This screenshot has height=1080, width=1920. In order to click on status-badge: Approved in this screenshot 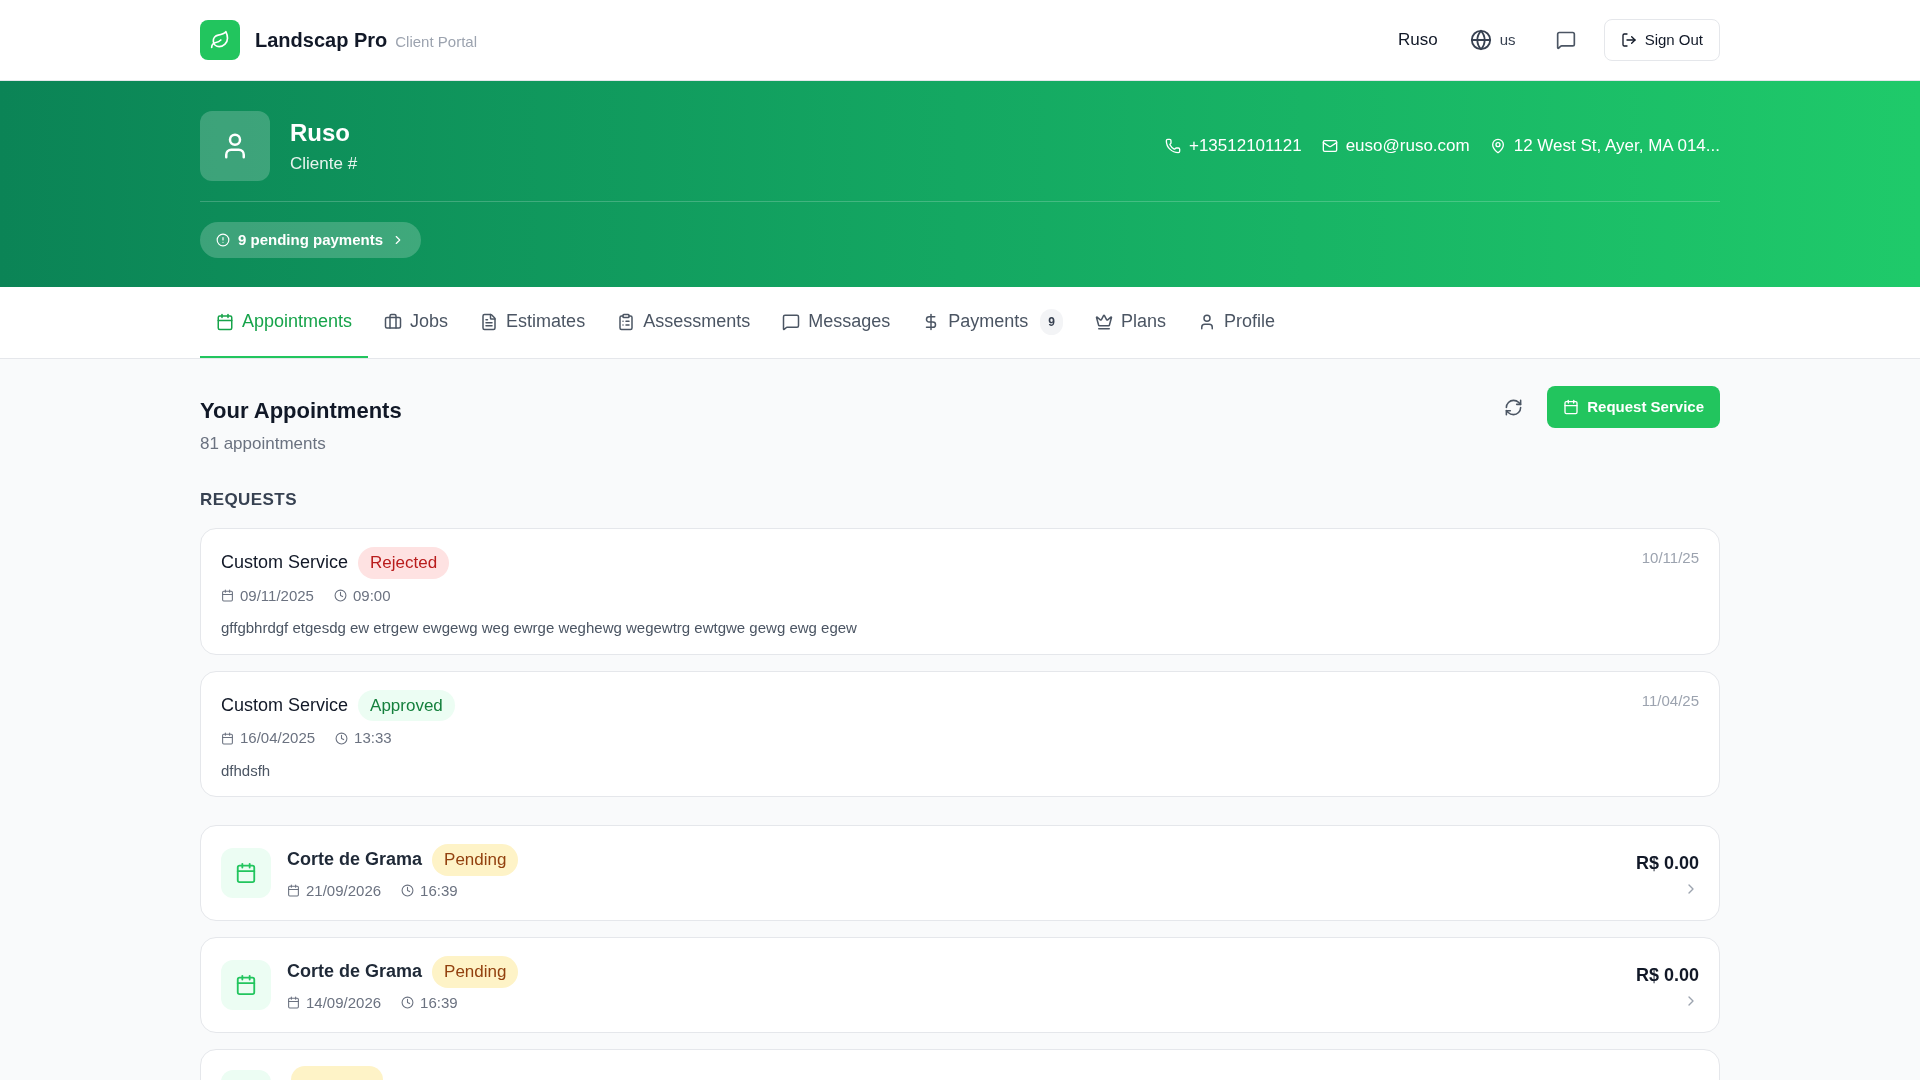, I will do `click(406, 705)`.